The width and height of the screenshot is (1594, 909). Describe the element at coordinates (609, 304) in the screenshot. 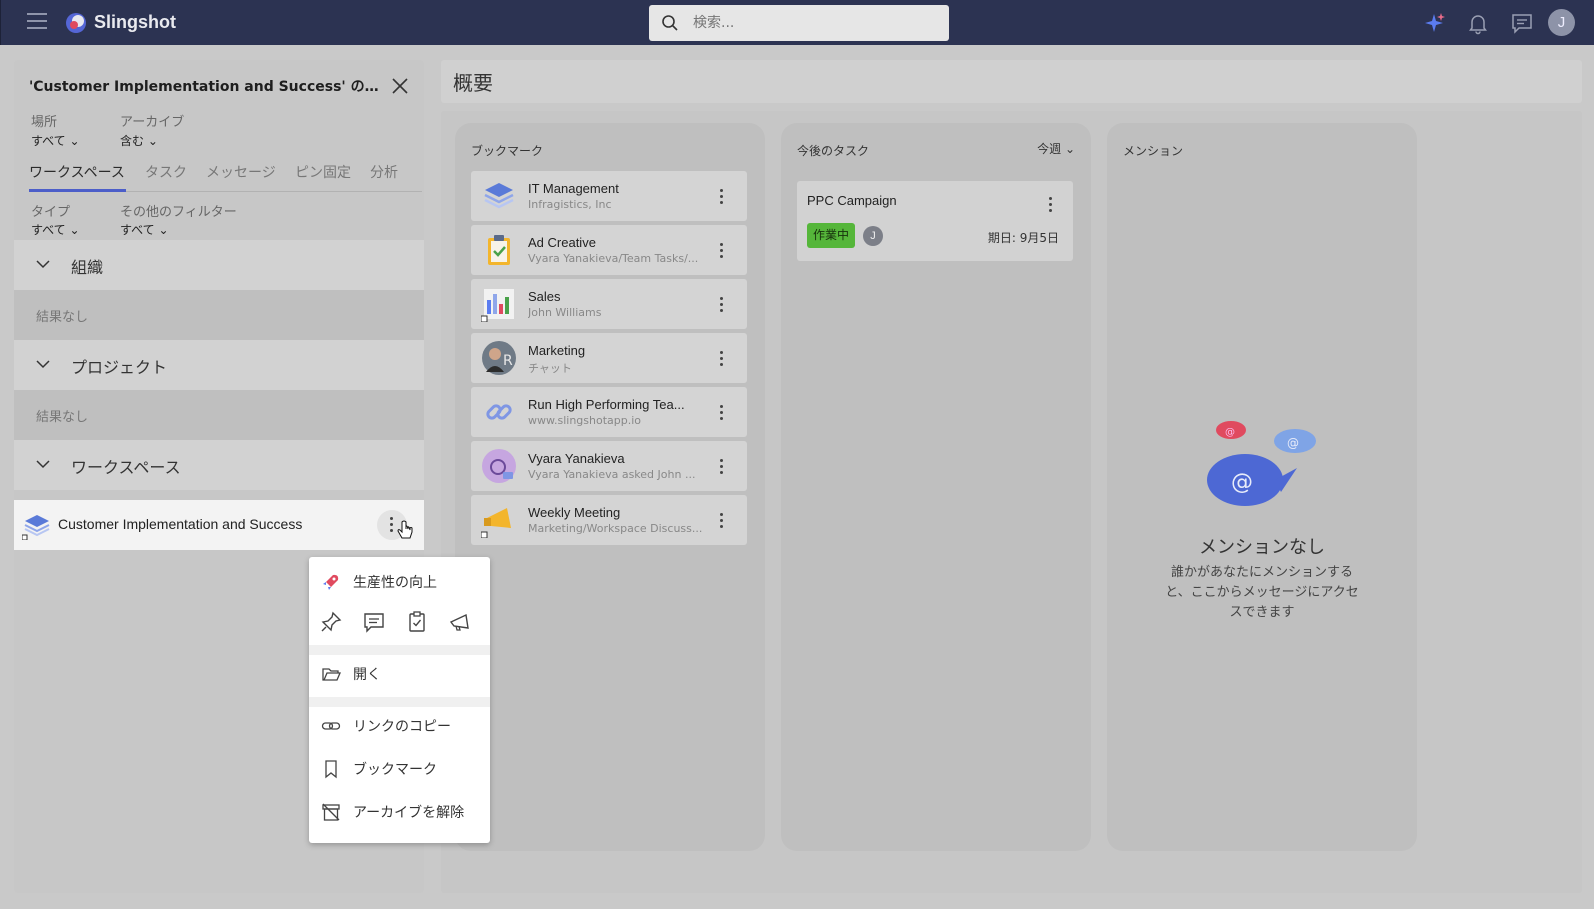

I see `bookmark-item: Sales John Williams` at that location.